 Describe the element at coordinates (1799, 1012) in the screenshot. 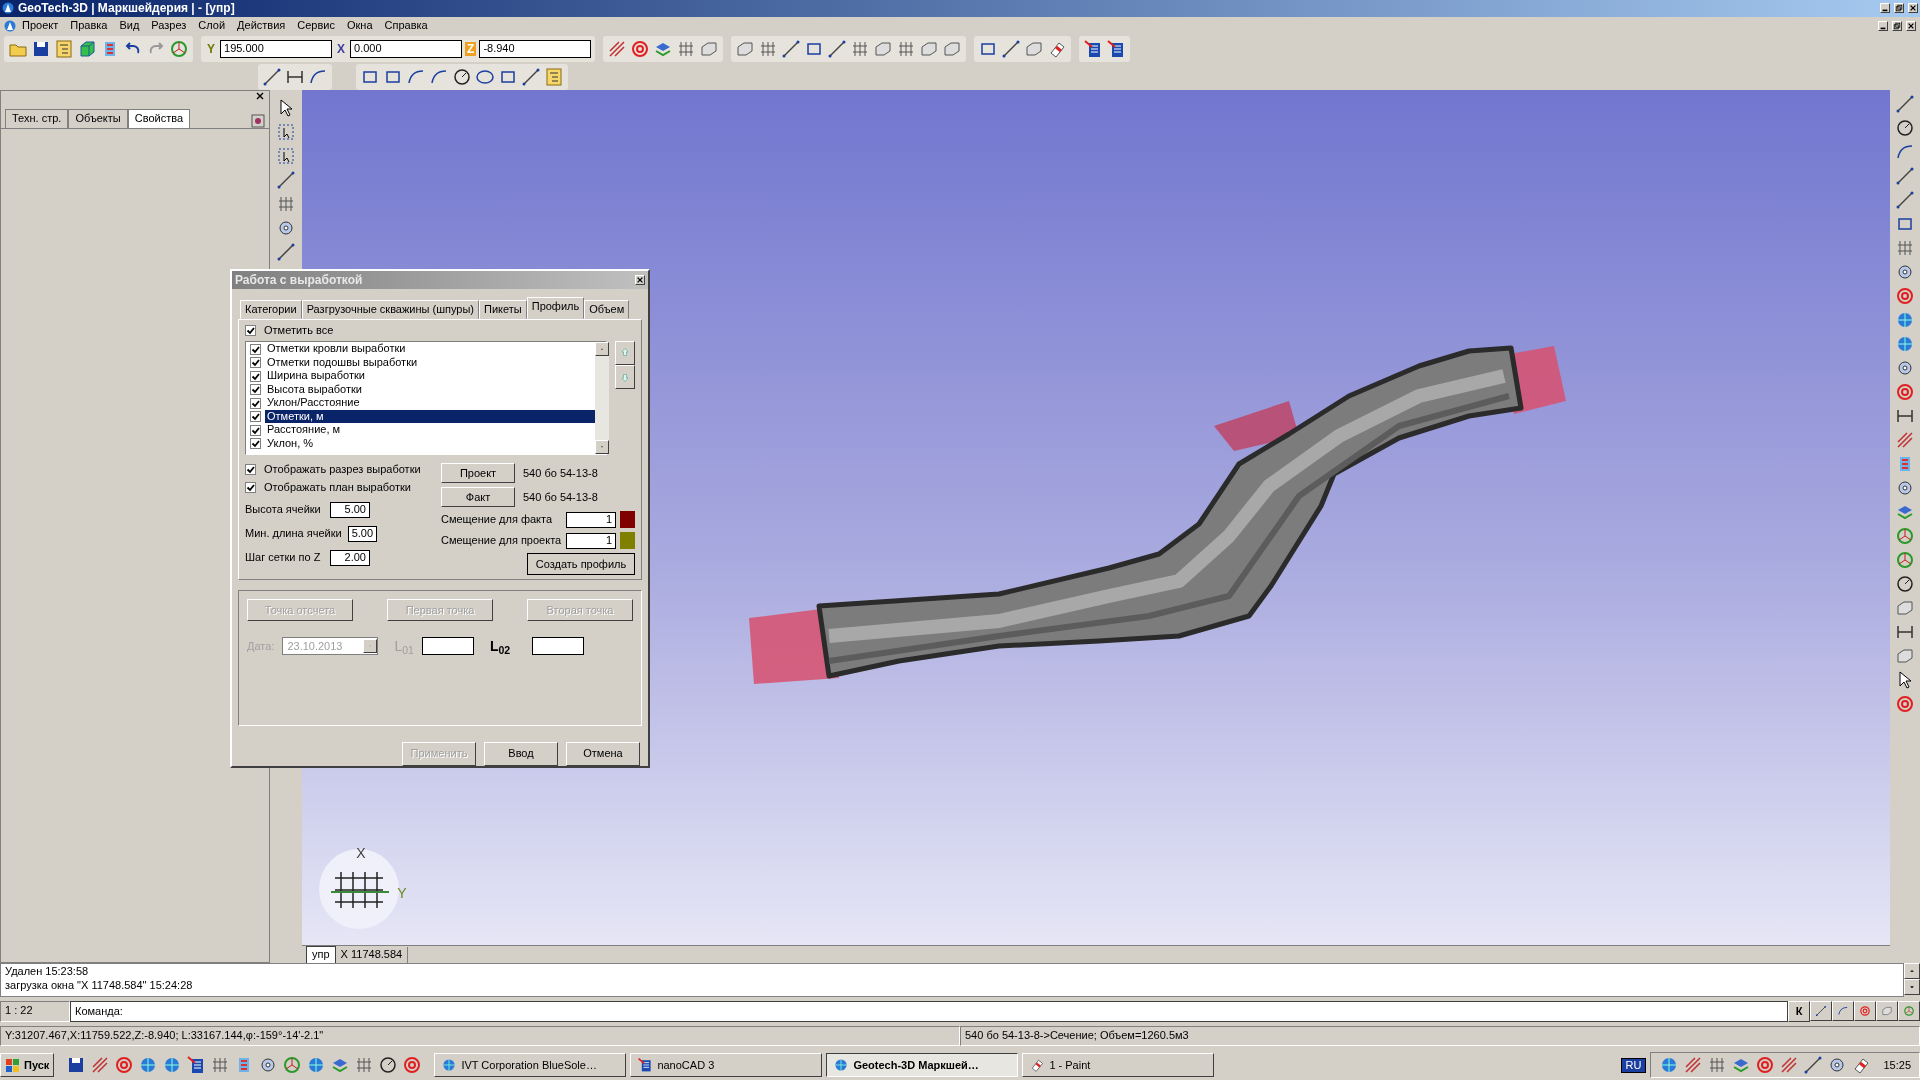

I see `snap-button: К` at that location.